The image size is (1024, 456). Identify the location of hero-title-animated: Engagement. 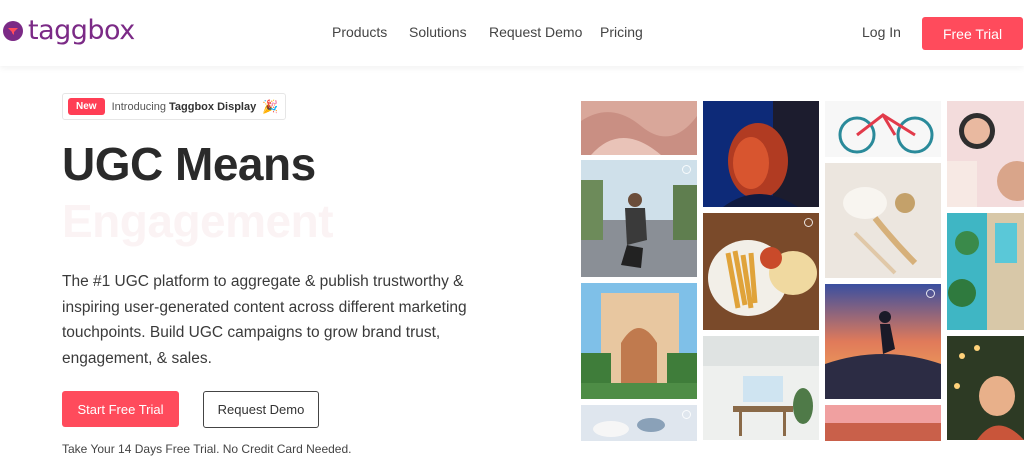
(198, 221).